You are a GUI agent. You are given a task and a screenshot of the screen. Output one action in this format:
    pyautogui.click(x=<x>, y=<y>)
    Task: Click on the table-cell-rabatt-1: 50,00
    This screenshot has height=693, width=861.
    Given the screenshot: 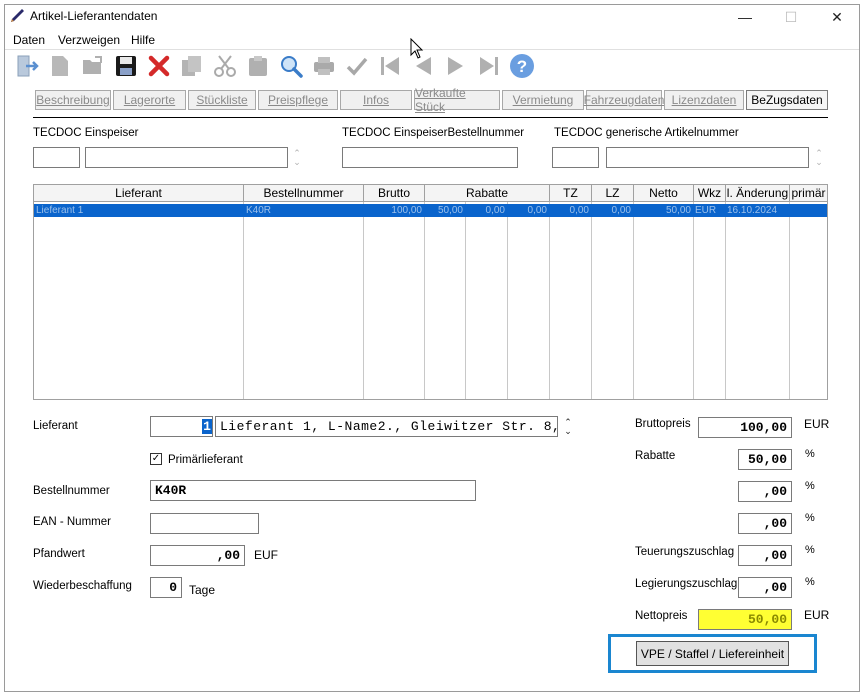 What is the action you would take?
    pyautogui.click(x=450, y=210)
    